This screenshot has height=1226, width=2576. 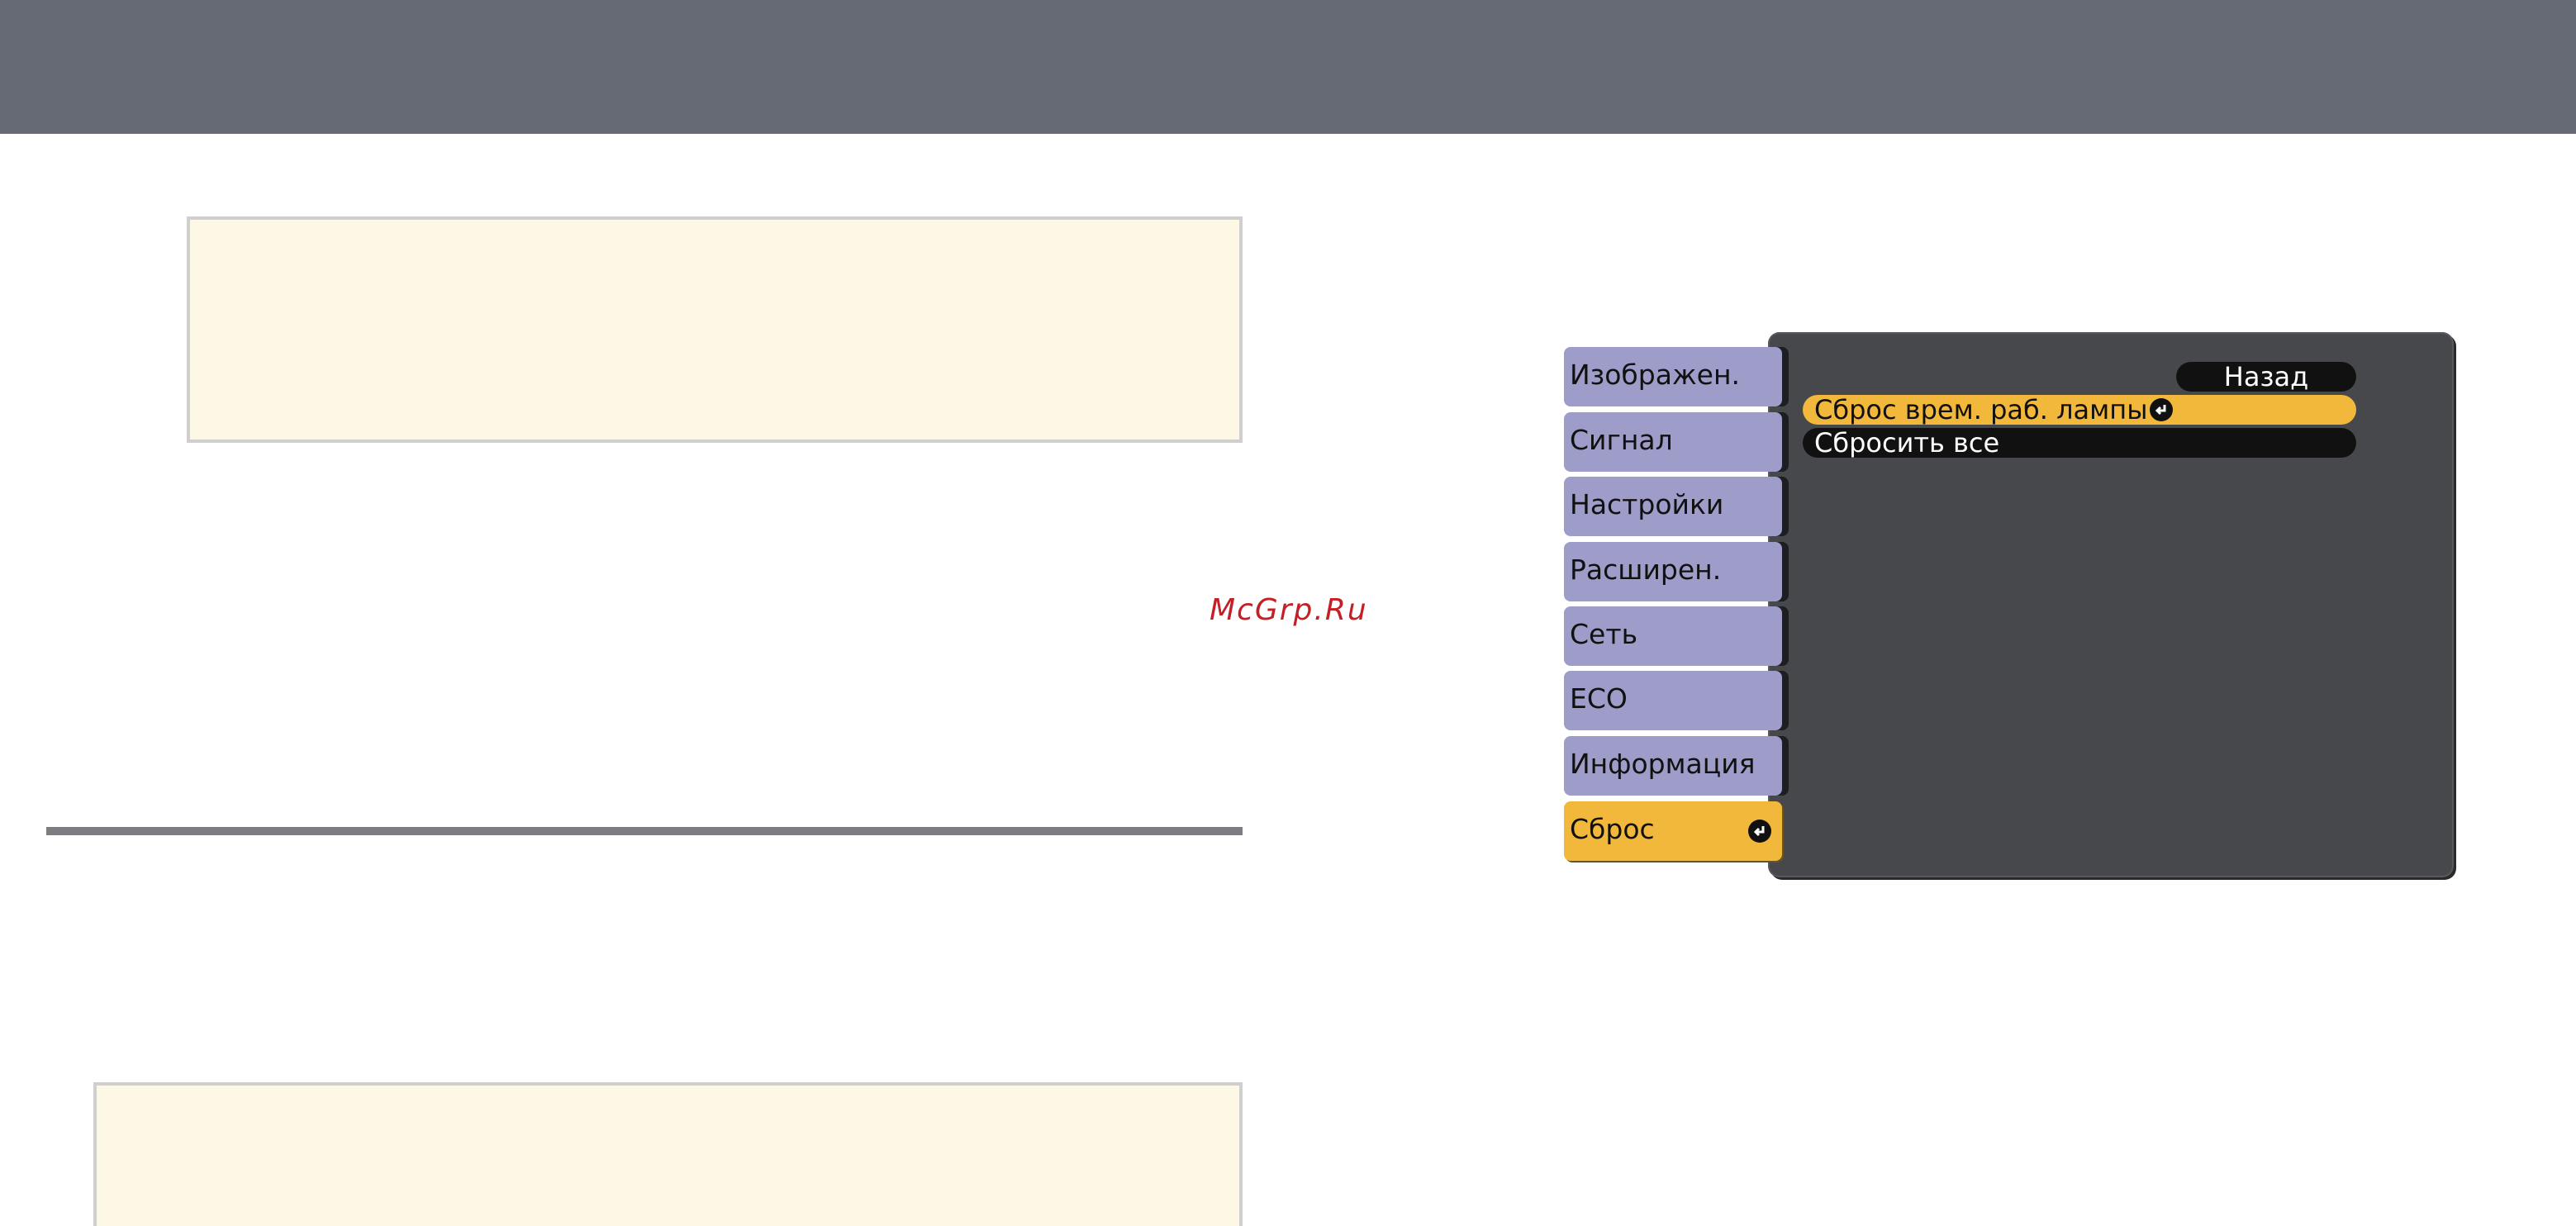 I want to click on menu-item-reset-all: Сбросить все, so click(x=2079, y=443).